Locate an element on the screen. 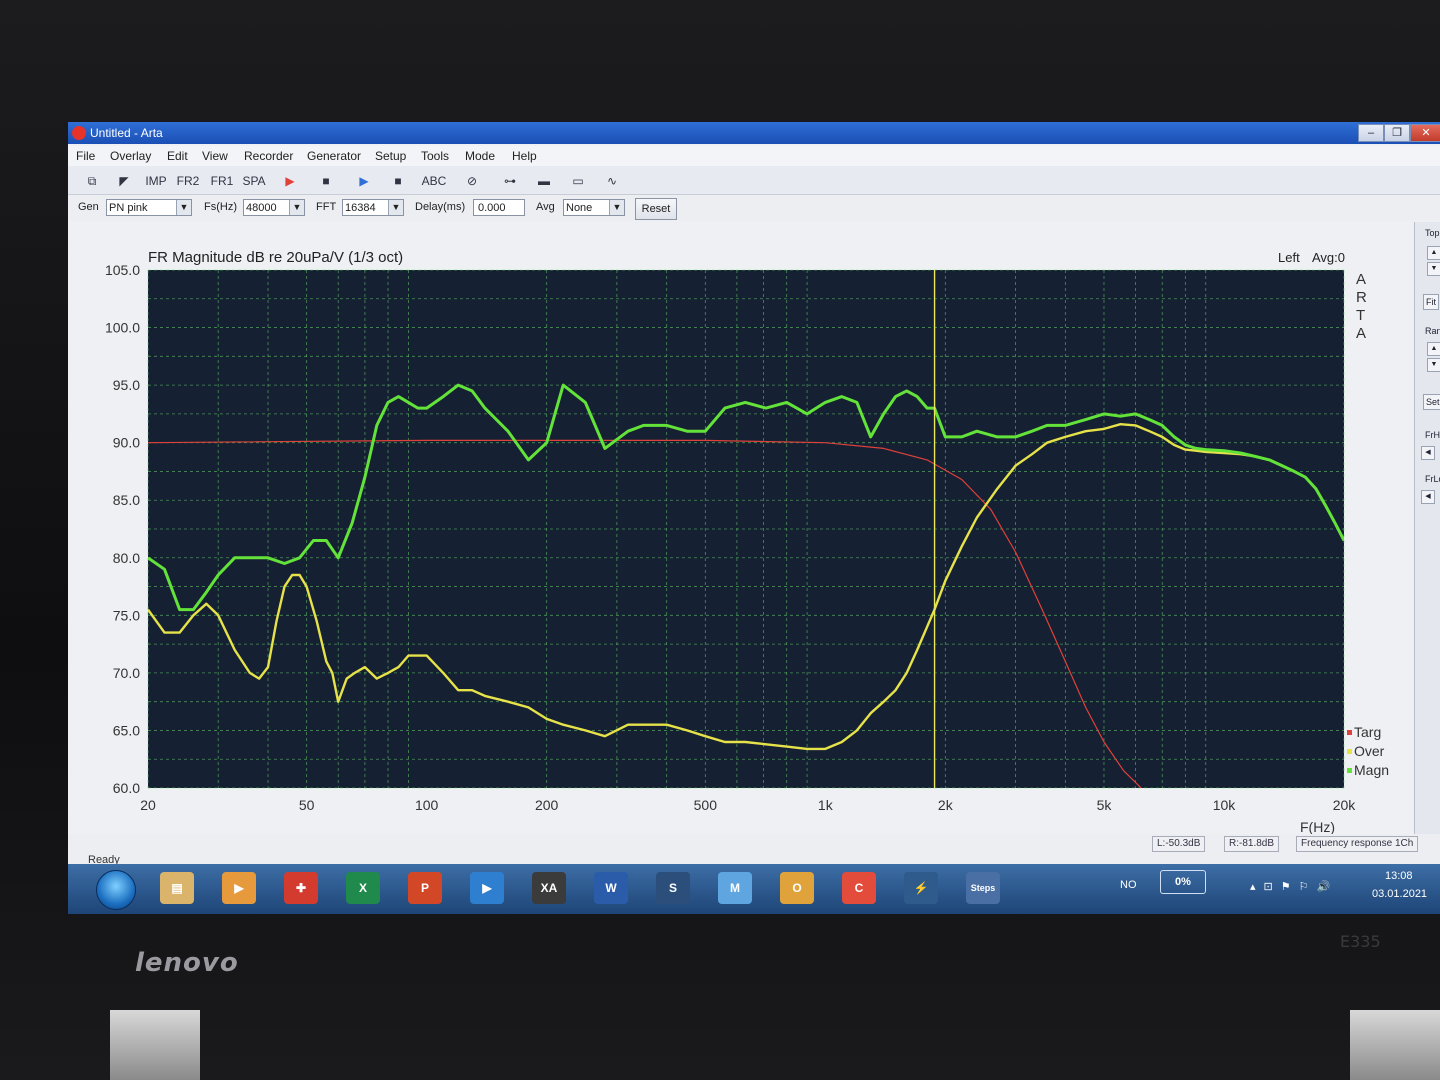 The image size is (1440, 1080). left-level: L:-50.3dB is located at coordinates (1179, 844).